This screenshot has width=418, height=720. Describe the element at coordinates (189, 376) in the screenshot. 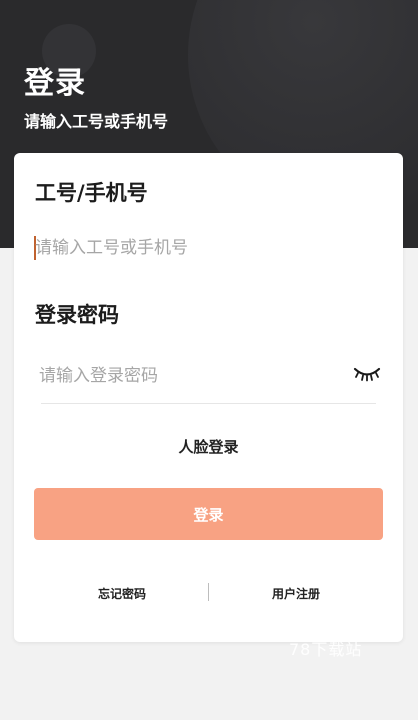

I see `password-input` at that location.